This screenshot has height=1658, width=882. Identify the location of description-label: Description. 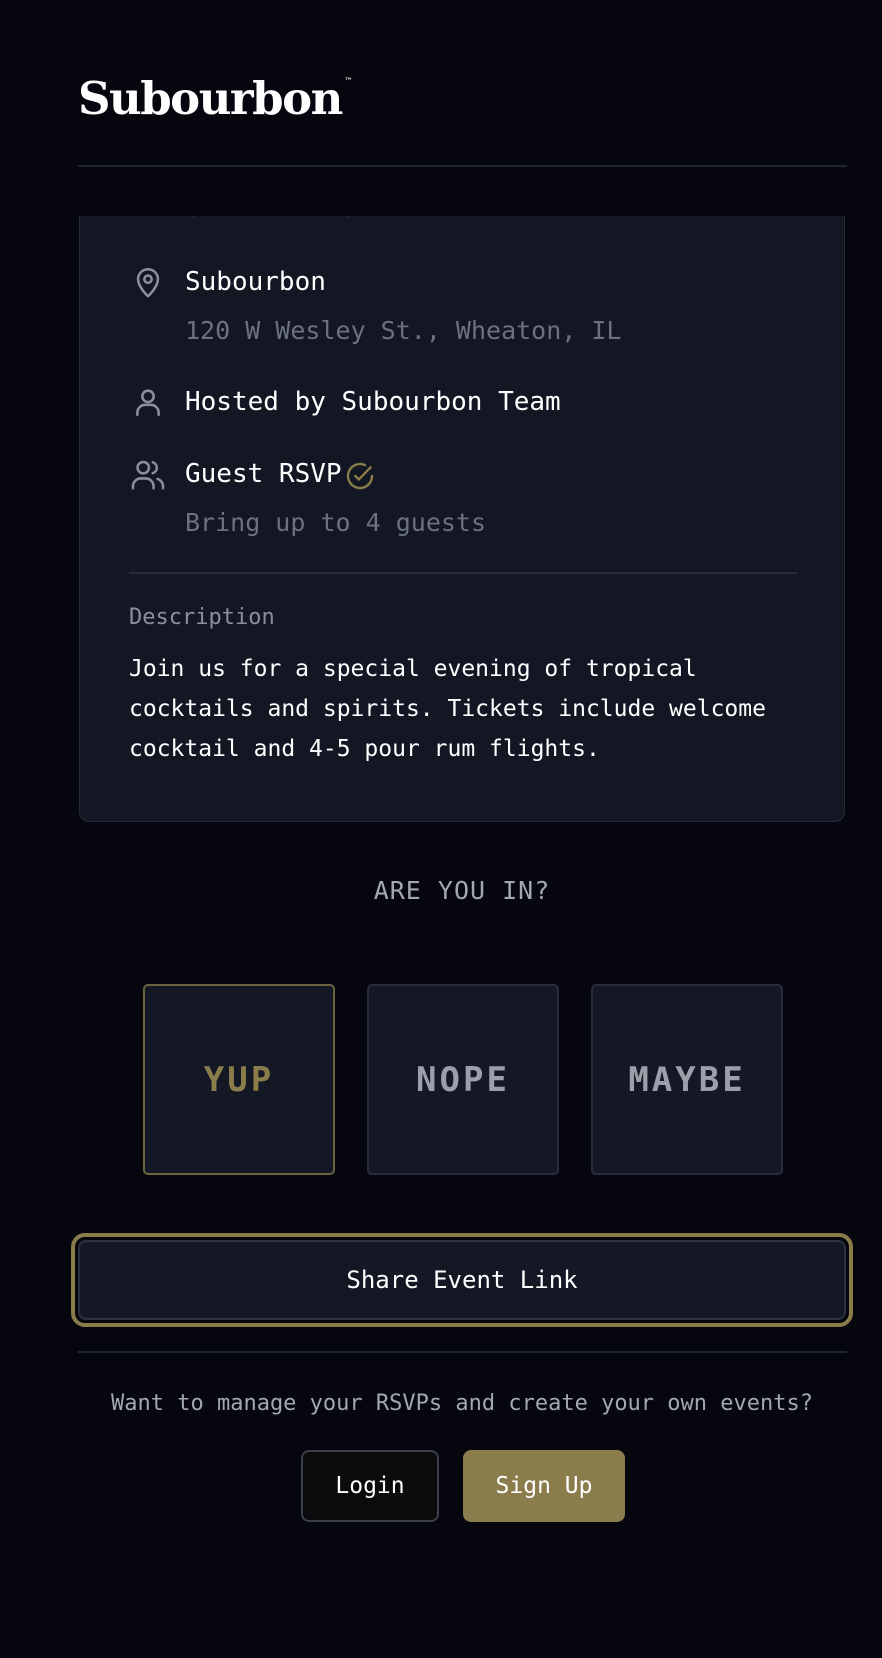
(202, 617).